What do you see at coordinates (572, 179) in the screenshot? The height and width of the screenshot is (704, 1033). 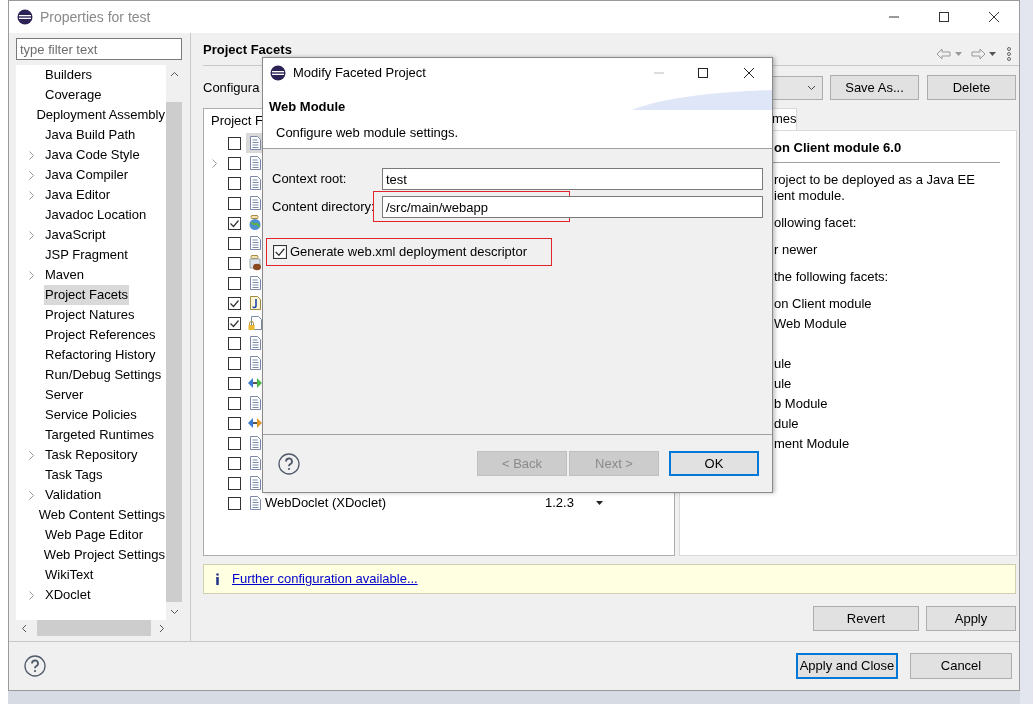 I see `text-field: test` at bounding box center [572, 179].